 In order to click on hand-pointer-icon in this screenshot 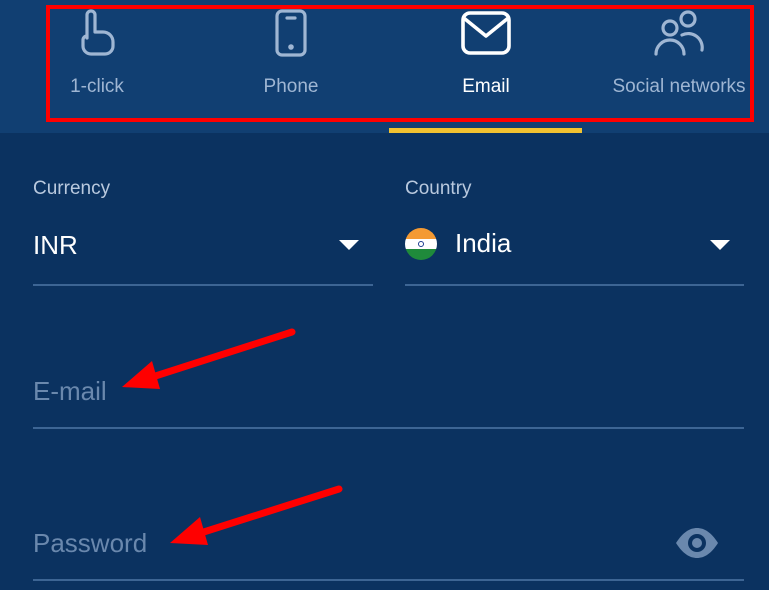, I will do `click(97, 35)`.